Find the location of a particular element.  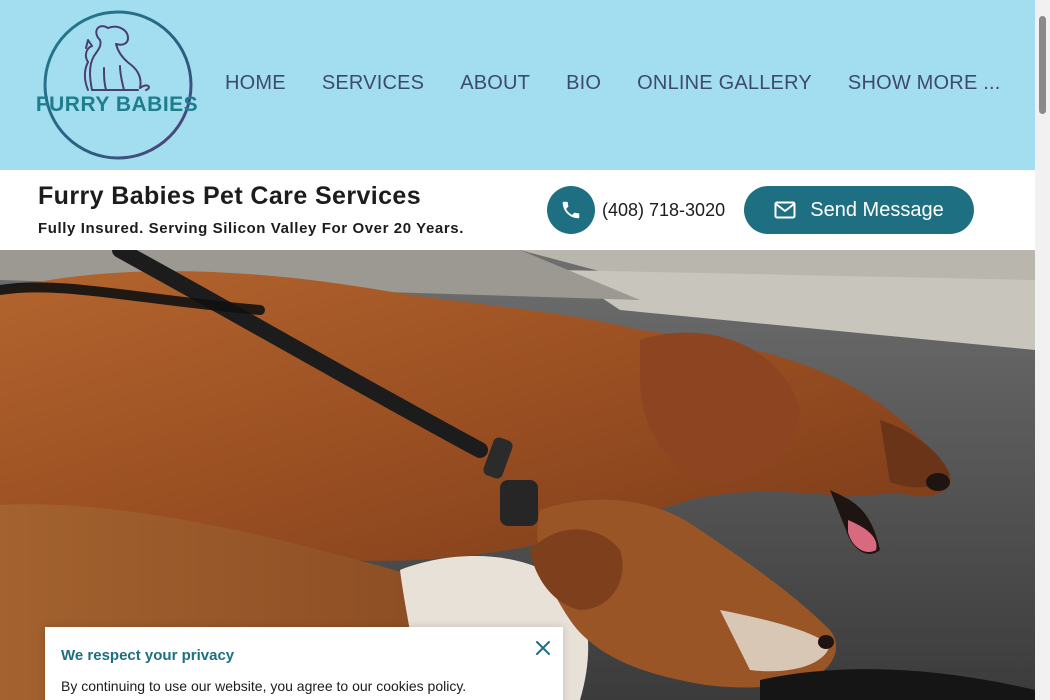

nav-bio: BIO is located at coordinates (583, 83).